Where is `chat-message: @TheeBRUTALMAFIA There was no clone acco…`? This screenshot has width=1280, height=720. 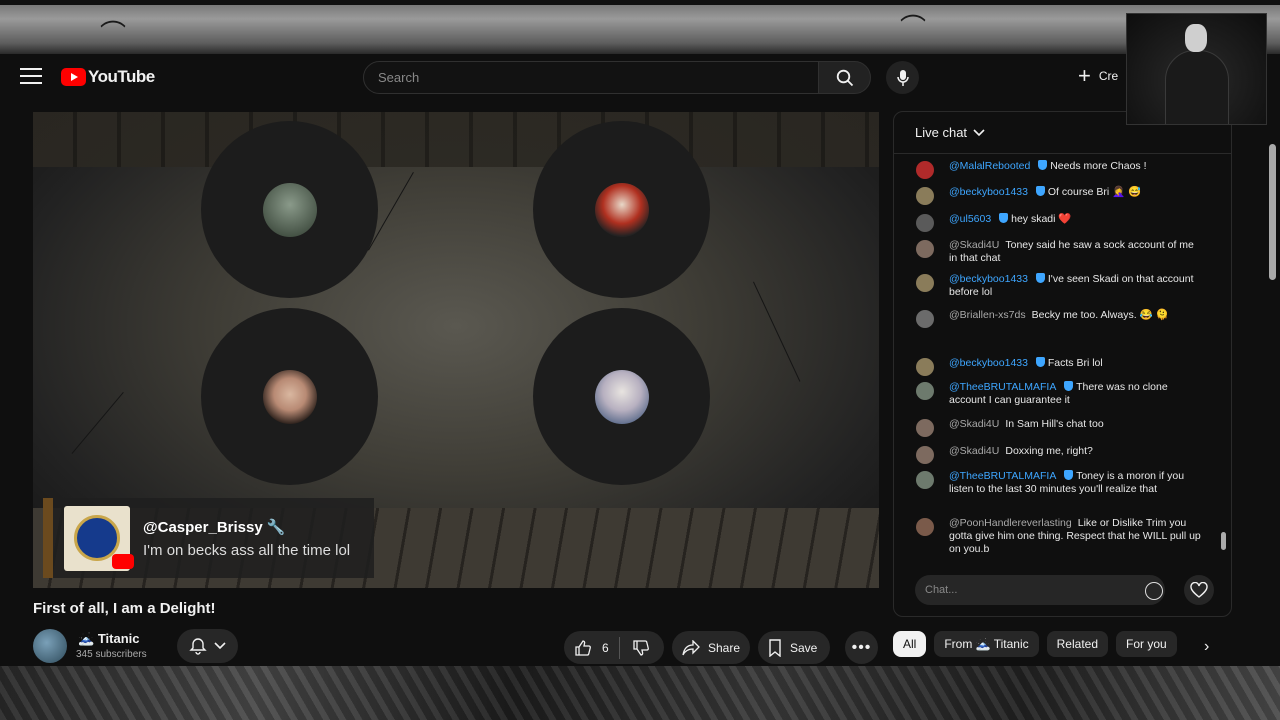
chat-message: @TheeBRUTALMAFIA There was no clone acco… is located at coordinates (1058, 394).